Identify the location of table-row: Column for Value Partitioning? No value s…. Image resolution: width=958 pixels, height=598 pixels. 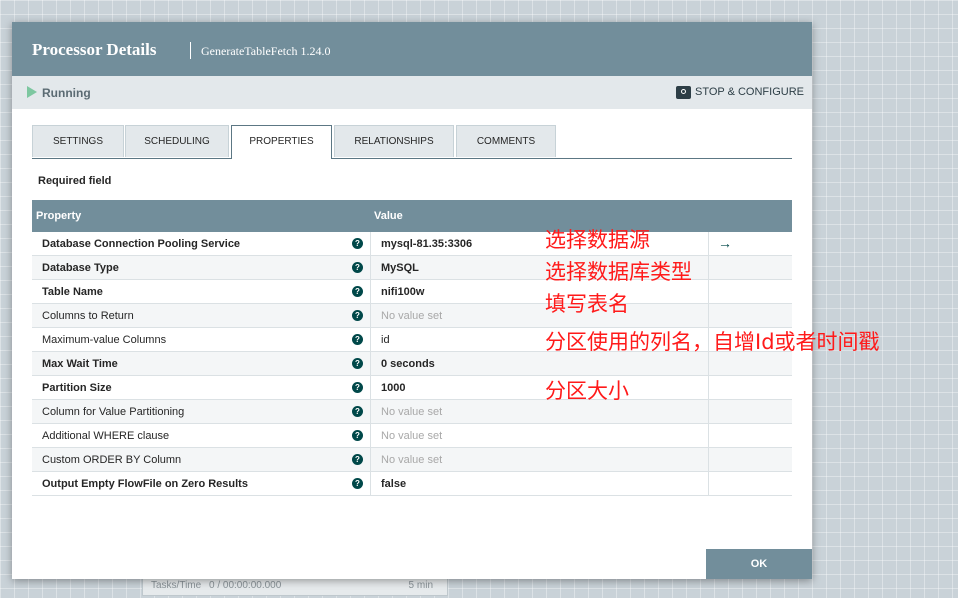
(412, 412).